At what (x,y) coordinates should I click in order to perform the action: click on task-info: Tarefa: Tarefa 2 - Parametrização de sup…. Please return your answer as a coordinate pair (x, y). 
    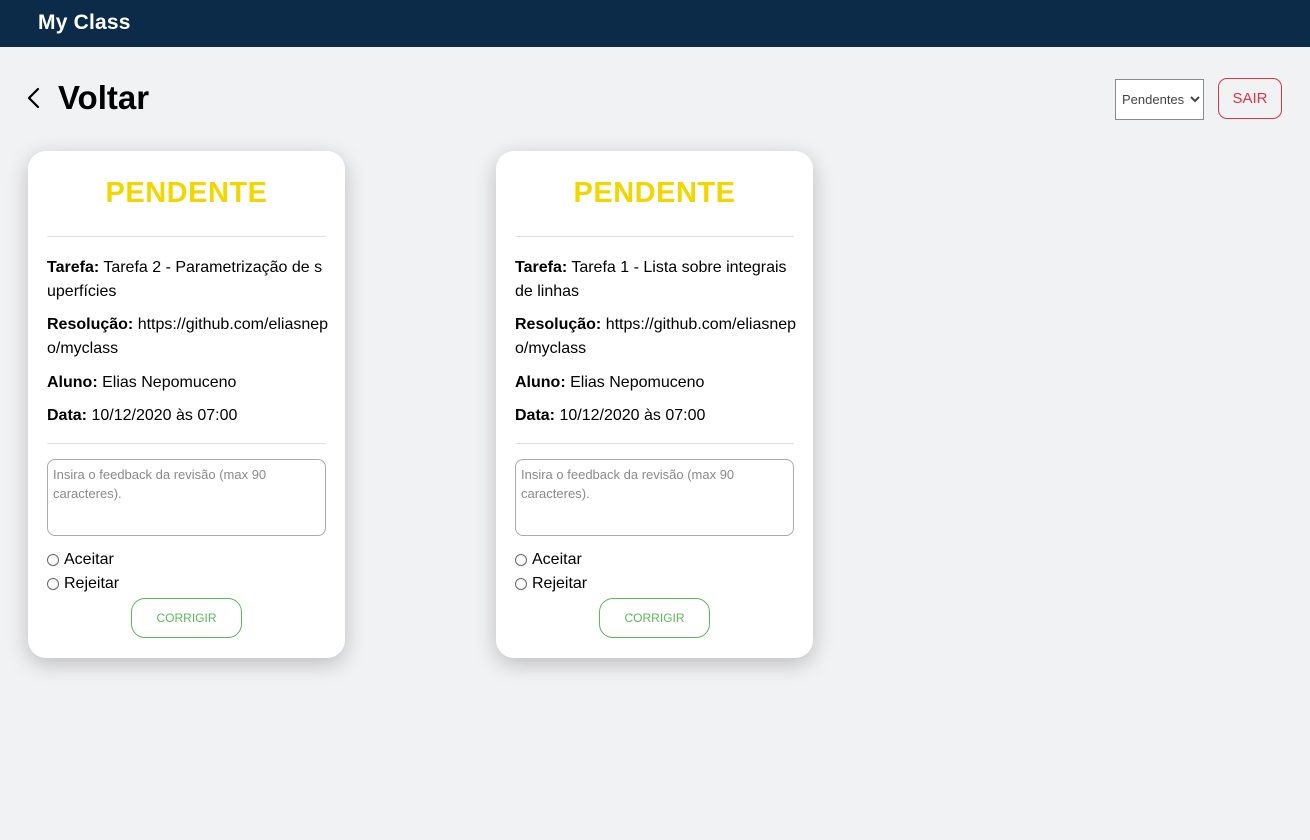
    Looking at the image, I should click on (188, 280).